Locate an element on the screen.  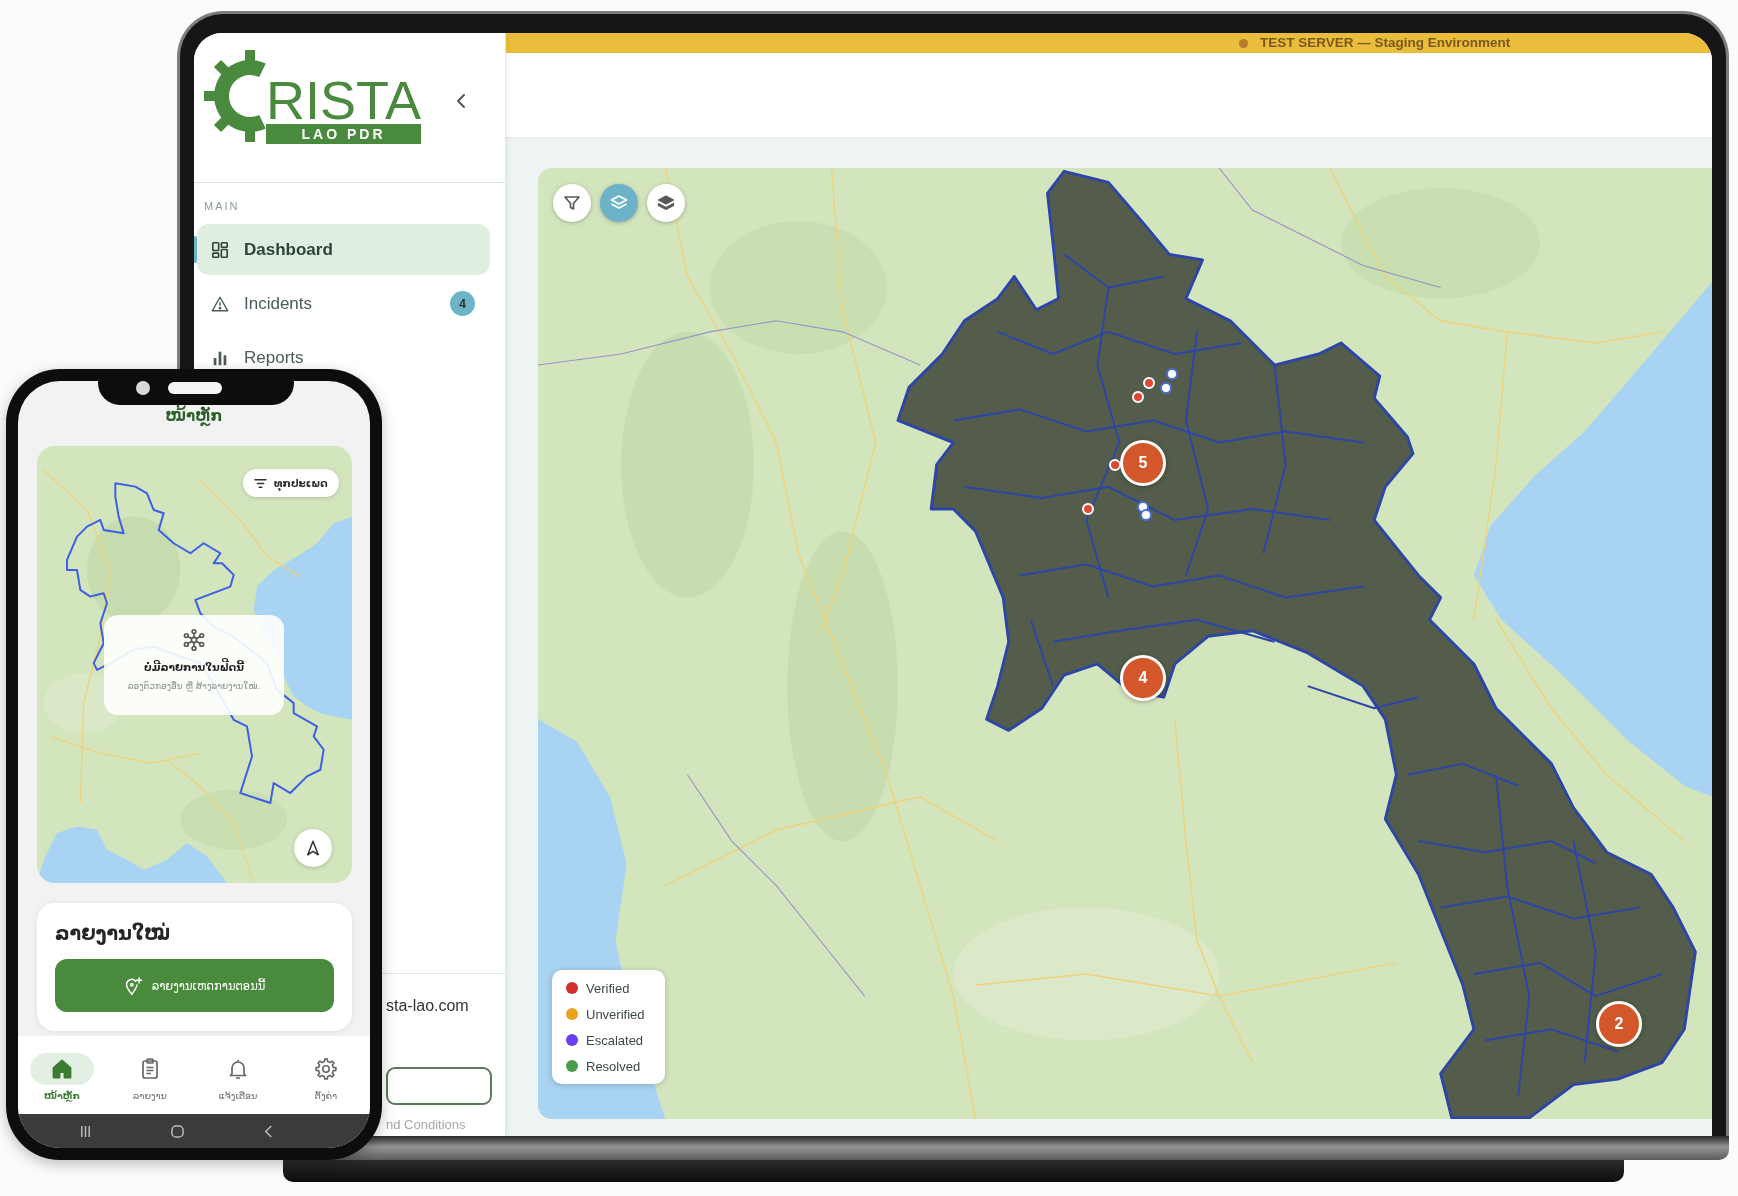
nav-tab: ໜ້າຫຼັກ is located at coordinates (62, 1075).